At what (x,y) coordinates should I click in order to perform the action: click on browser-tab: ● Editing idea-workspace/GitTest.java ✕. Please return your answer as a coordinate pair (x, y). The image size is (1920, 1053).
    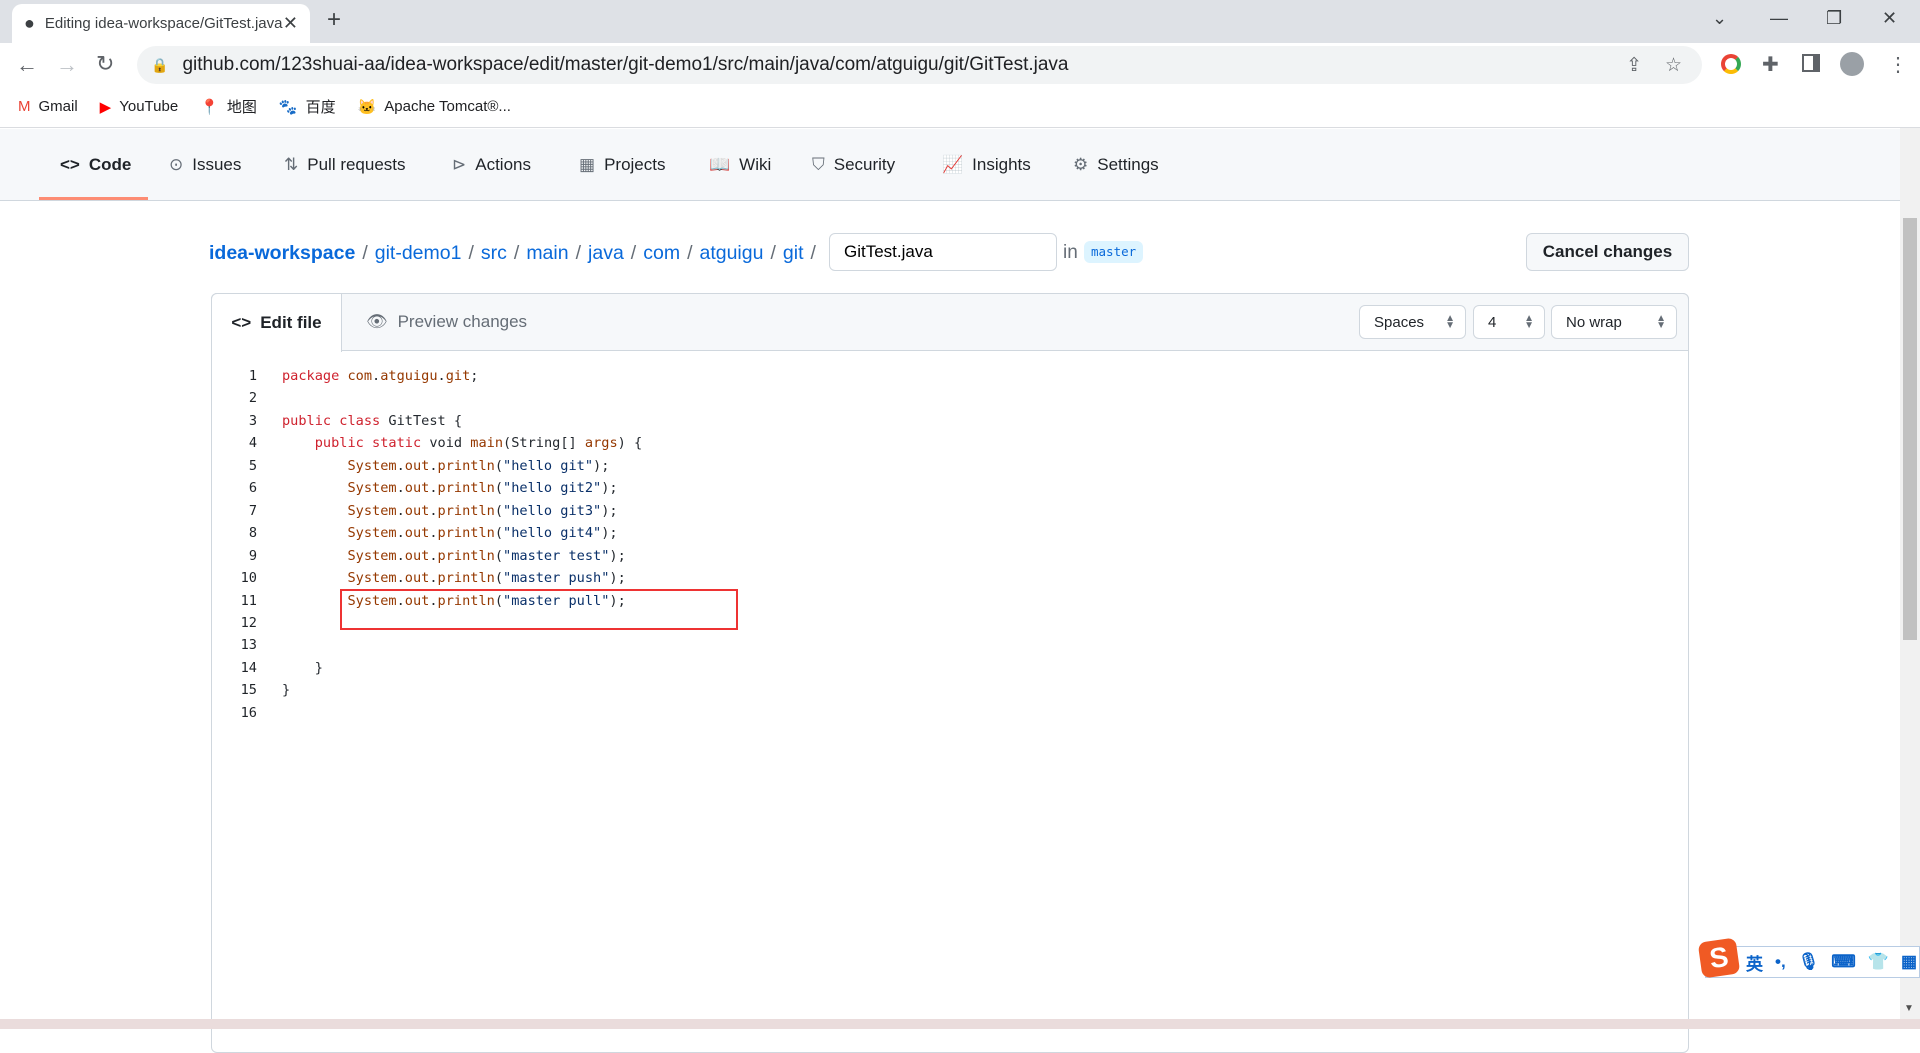
    Looking at the image, I should click on (161, 23).